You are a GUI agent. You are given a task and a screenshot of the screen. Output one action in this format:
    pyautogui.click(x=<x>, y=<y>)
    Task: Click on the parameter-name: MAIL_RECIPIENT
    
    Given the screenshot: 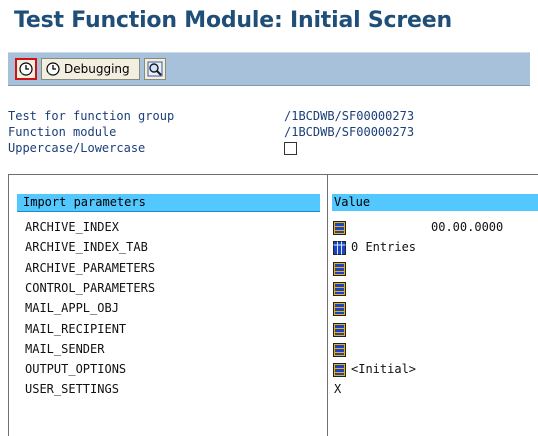 What is the action you would take?
    pyautogui.click(x=76, y=329)
    